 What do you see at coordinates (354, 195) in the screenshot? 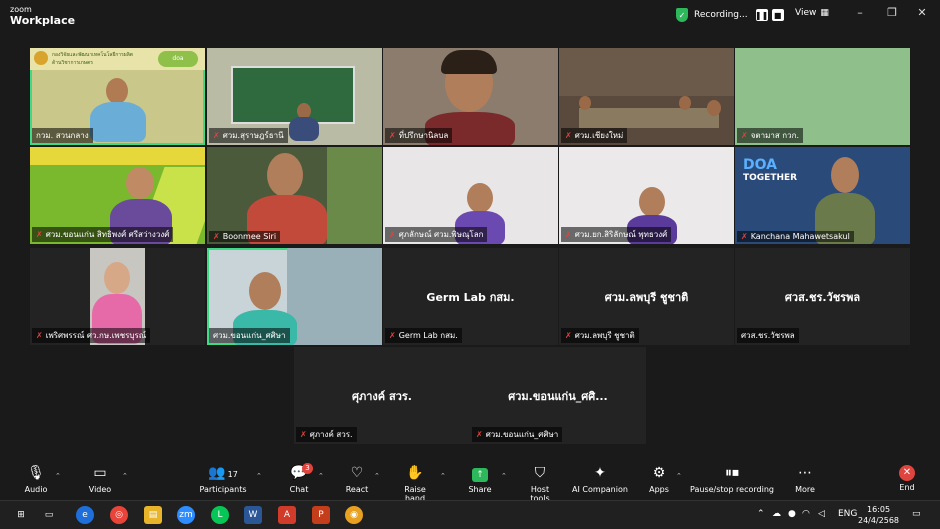
I see `plants-background` at bounding box center [354, 195].